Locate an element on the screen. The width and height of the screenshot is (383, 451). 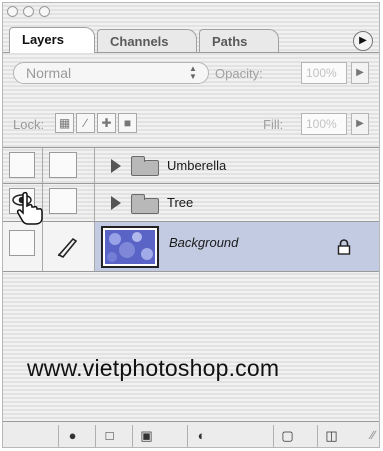
tab-row: Layers Channels Paths ▶ is located at coordinates (191, 38).